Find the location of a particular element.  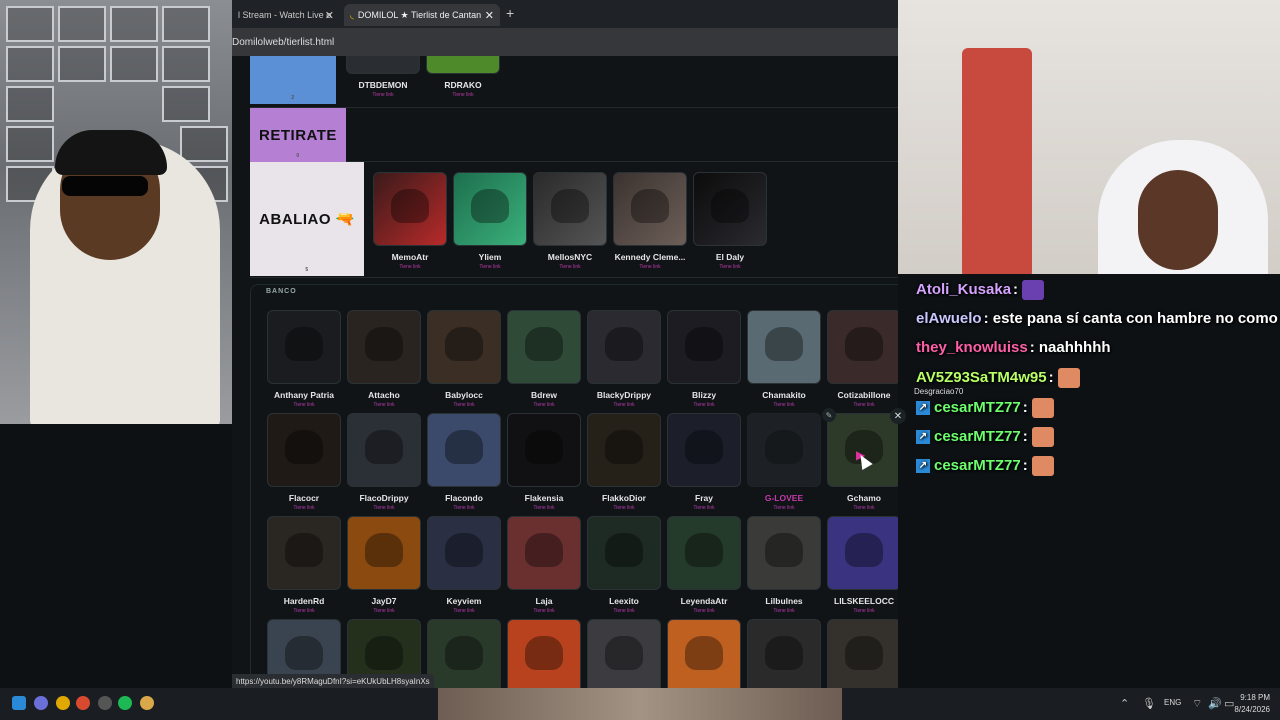

artist-card: Lilbulnes Tiene link is located at coordinates (784, 565).